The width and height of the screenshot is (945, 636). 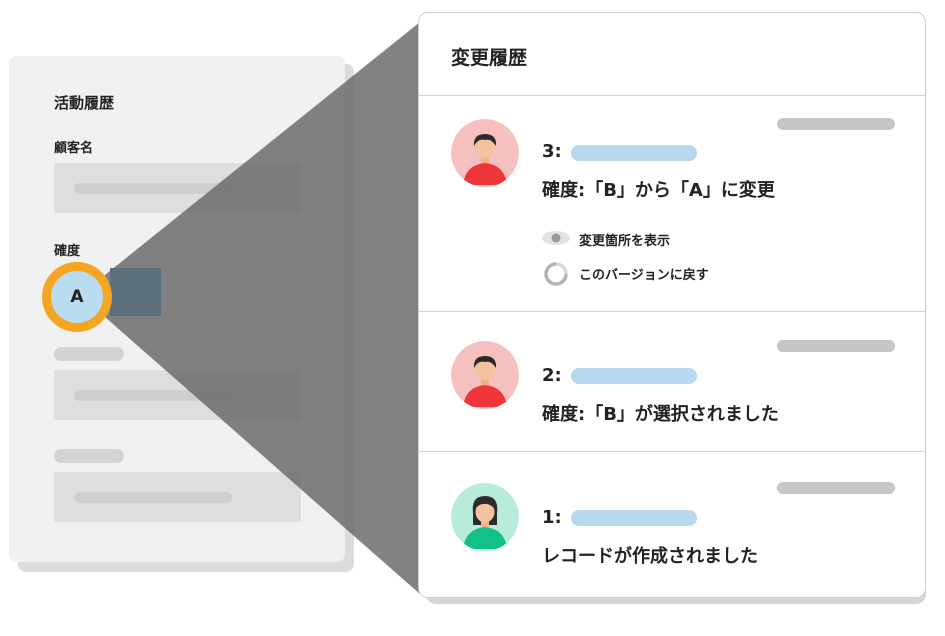 What do you see at coordinates (556, 274) in the screenshot?
I see `revert-icon` at bounding box center [556, 274].